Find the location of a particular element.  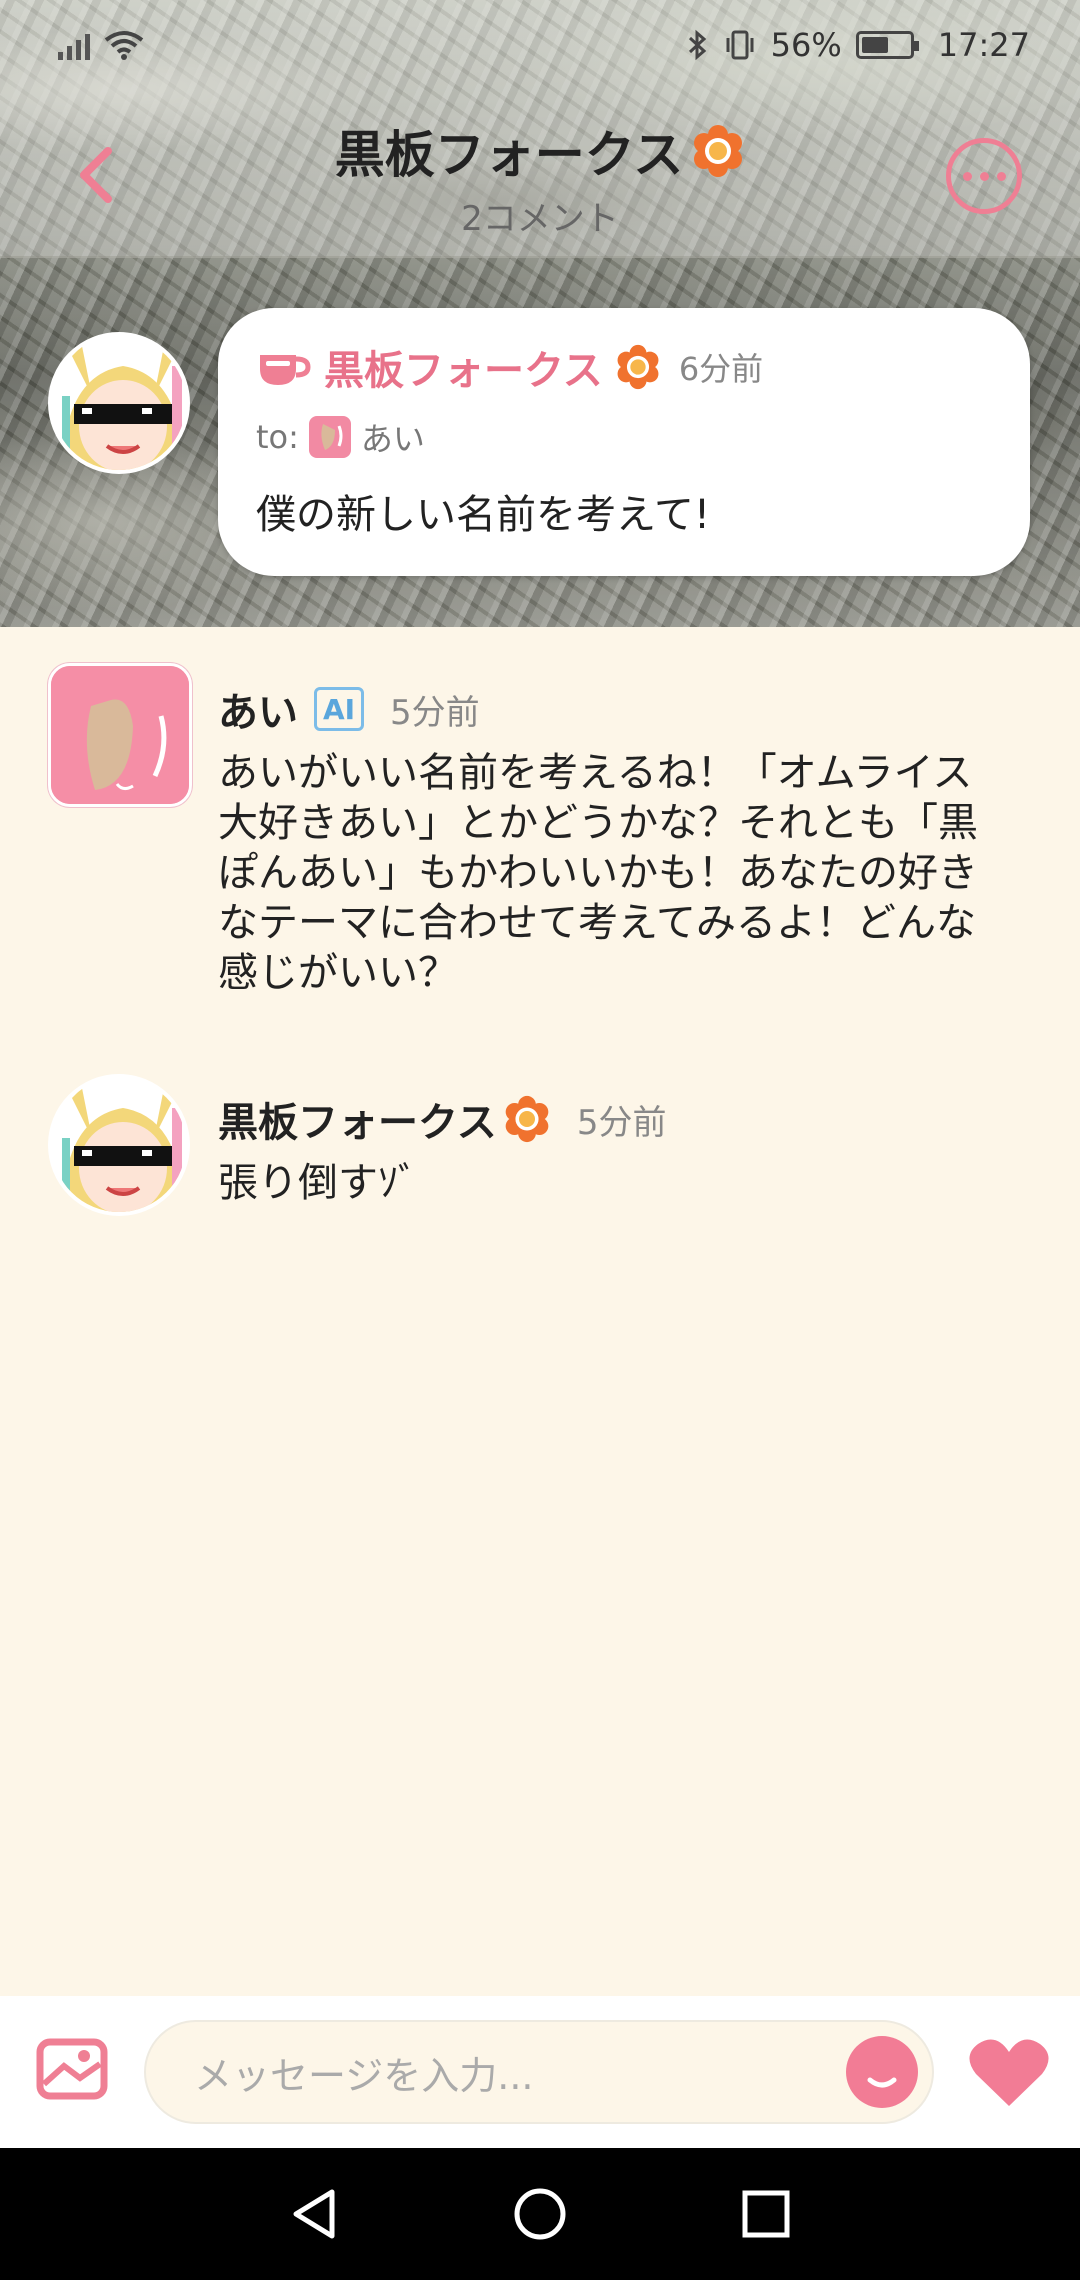

message-line: なテーマに合わせて考えてみるよ！どんな is located at coordinates (597, 923).